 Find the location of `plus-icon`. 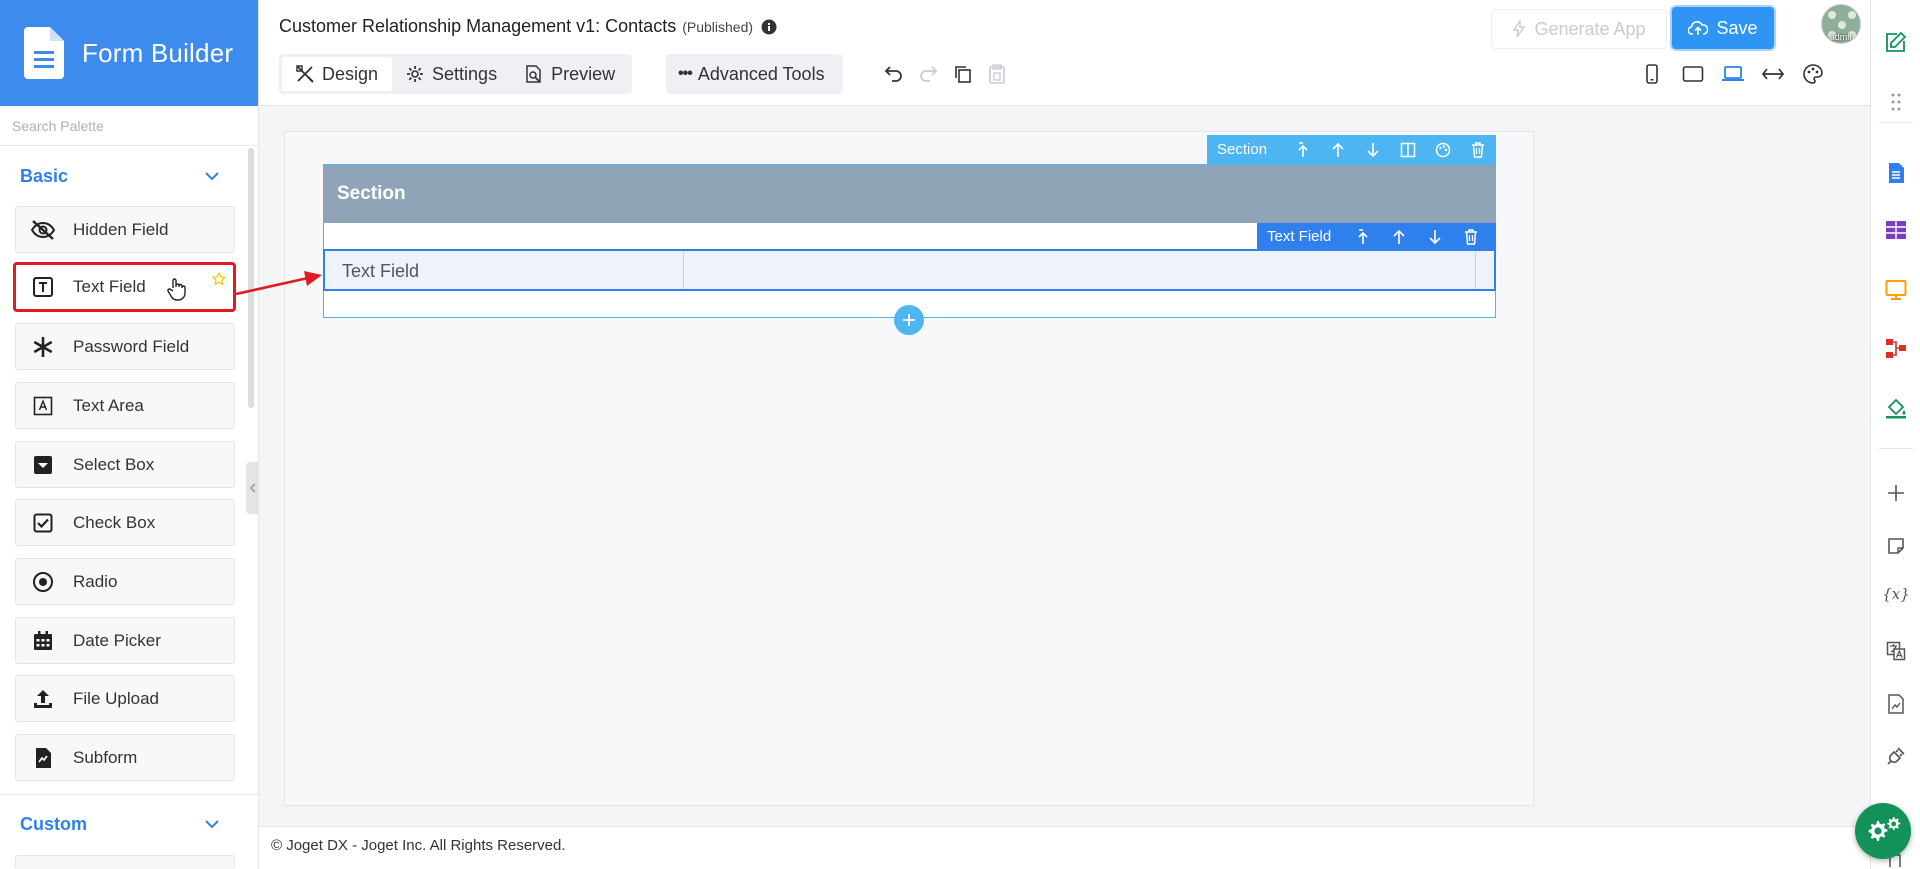

plus-icon is located at coordinates (909, 320).